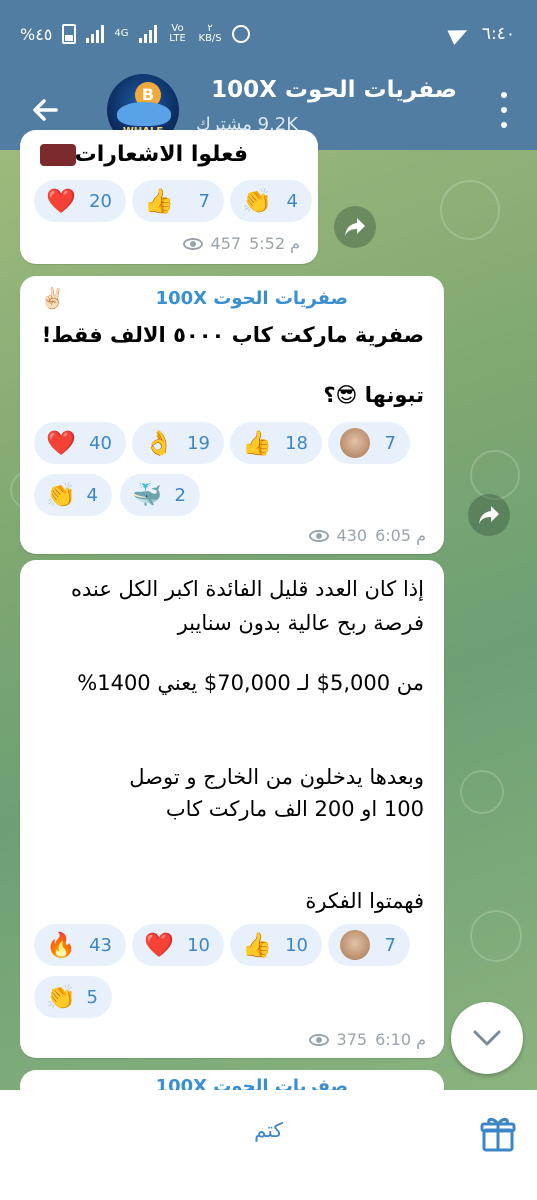  What do you see at coordinates (232, 335) in the screenshot?
I see `message-line: صفرية ماركت كاب ٥٠٠٠ الالف فقط!` at bounding box center [232, 335].